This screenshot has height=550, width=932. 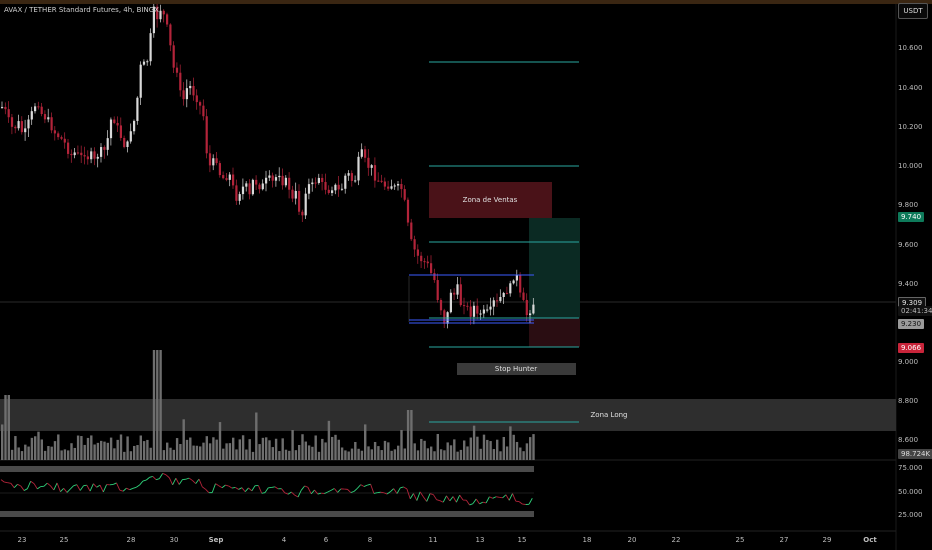 I want to click on countdown-badge: 02:41:34, so click(x=915, y=311).